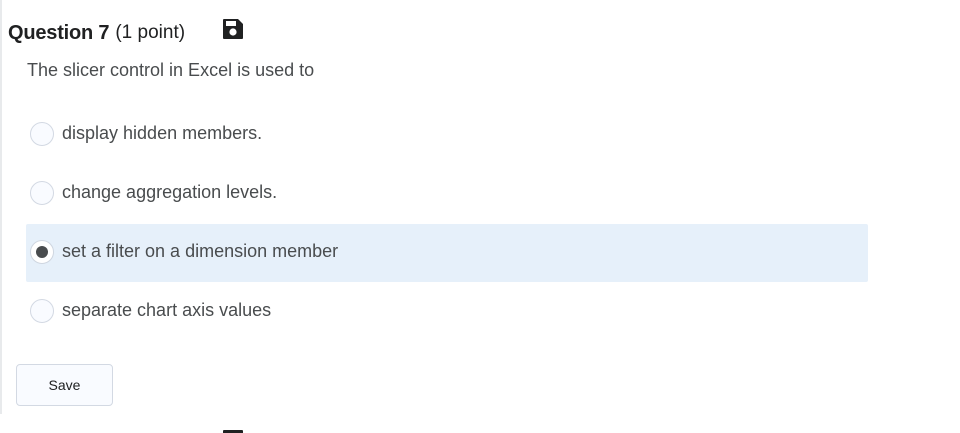 This screenshot has width=960, height=433. I want to click on answer-option-selected: set a filter on a dimension member, so click(447, 253).